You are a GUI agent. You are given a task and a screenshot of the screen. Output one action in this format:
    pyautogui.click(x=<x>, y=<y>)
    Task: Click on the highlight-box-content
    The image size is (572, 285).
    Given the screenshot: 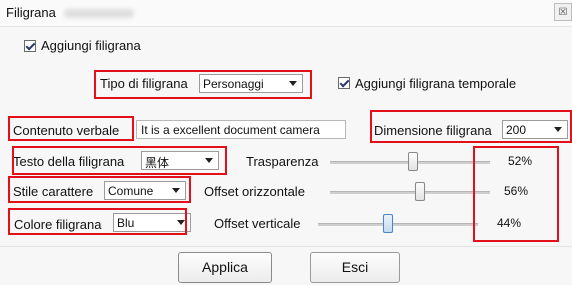 What is the action you would take?
    pyautogui.click(x=71, y=128)
    